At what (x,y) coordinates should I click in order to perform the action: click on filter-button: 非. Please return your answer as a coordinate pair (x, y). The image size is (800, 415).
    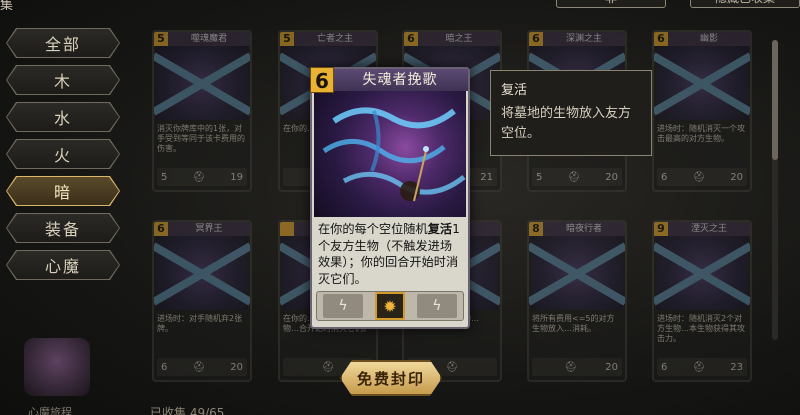
    Looking at the image, I should click on (611, 4).